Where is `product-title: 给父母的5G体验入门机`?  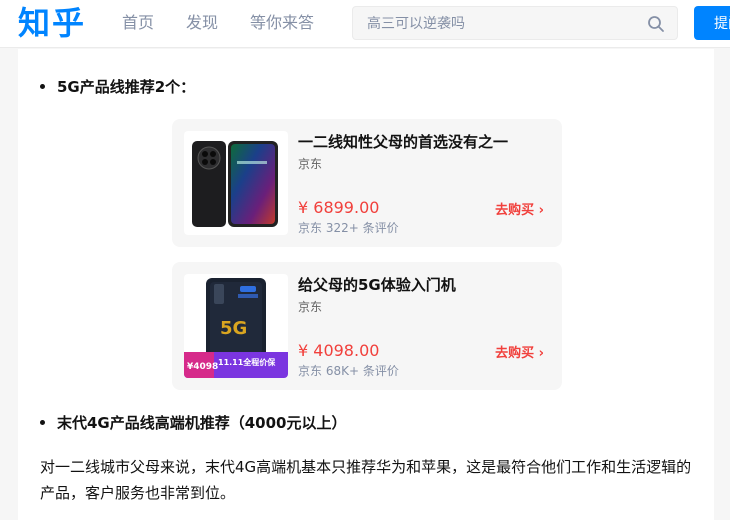 product-title: 给父母的5G体验入门机 is located at coordinates (377, 285).